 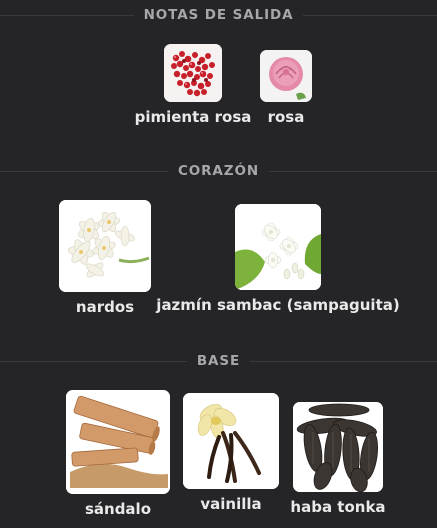 I want to click on note-label: jazmín sambac (sampaguita), so click(x=278, y=305).